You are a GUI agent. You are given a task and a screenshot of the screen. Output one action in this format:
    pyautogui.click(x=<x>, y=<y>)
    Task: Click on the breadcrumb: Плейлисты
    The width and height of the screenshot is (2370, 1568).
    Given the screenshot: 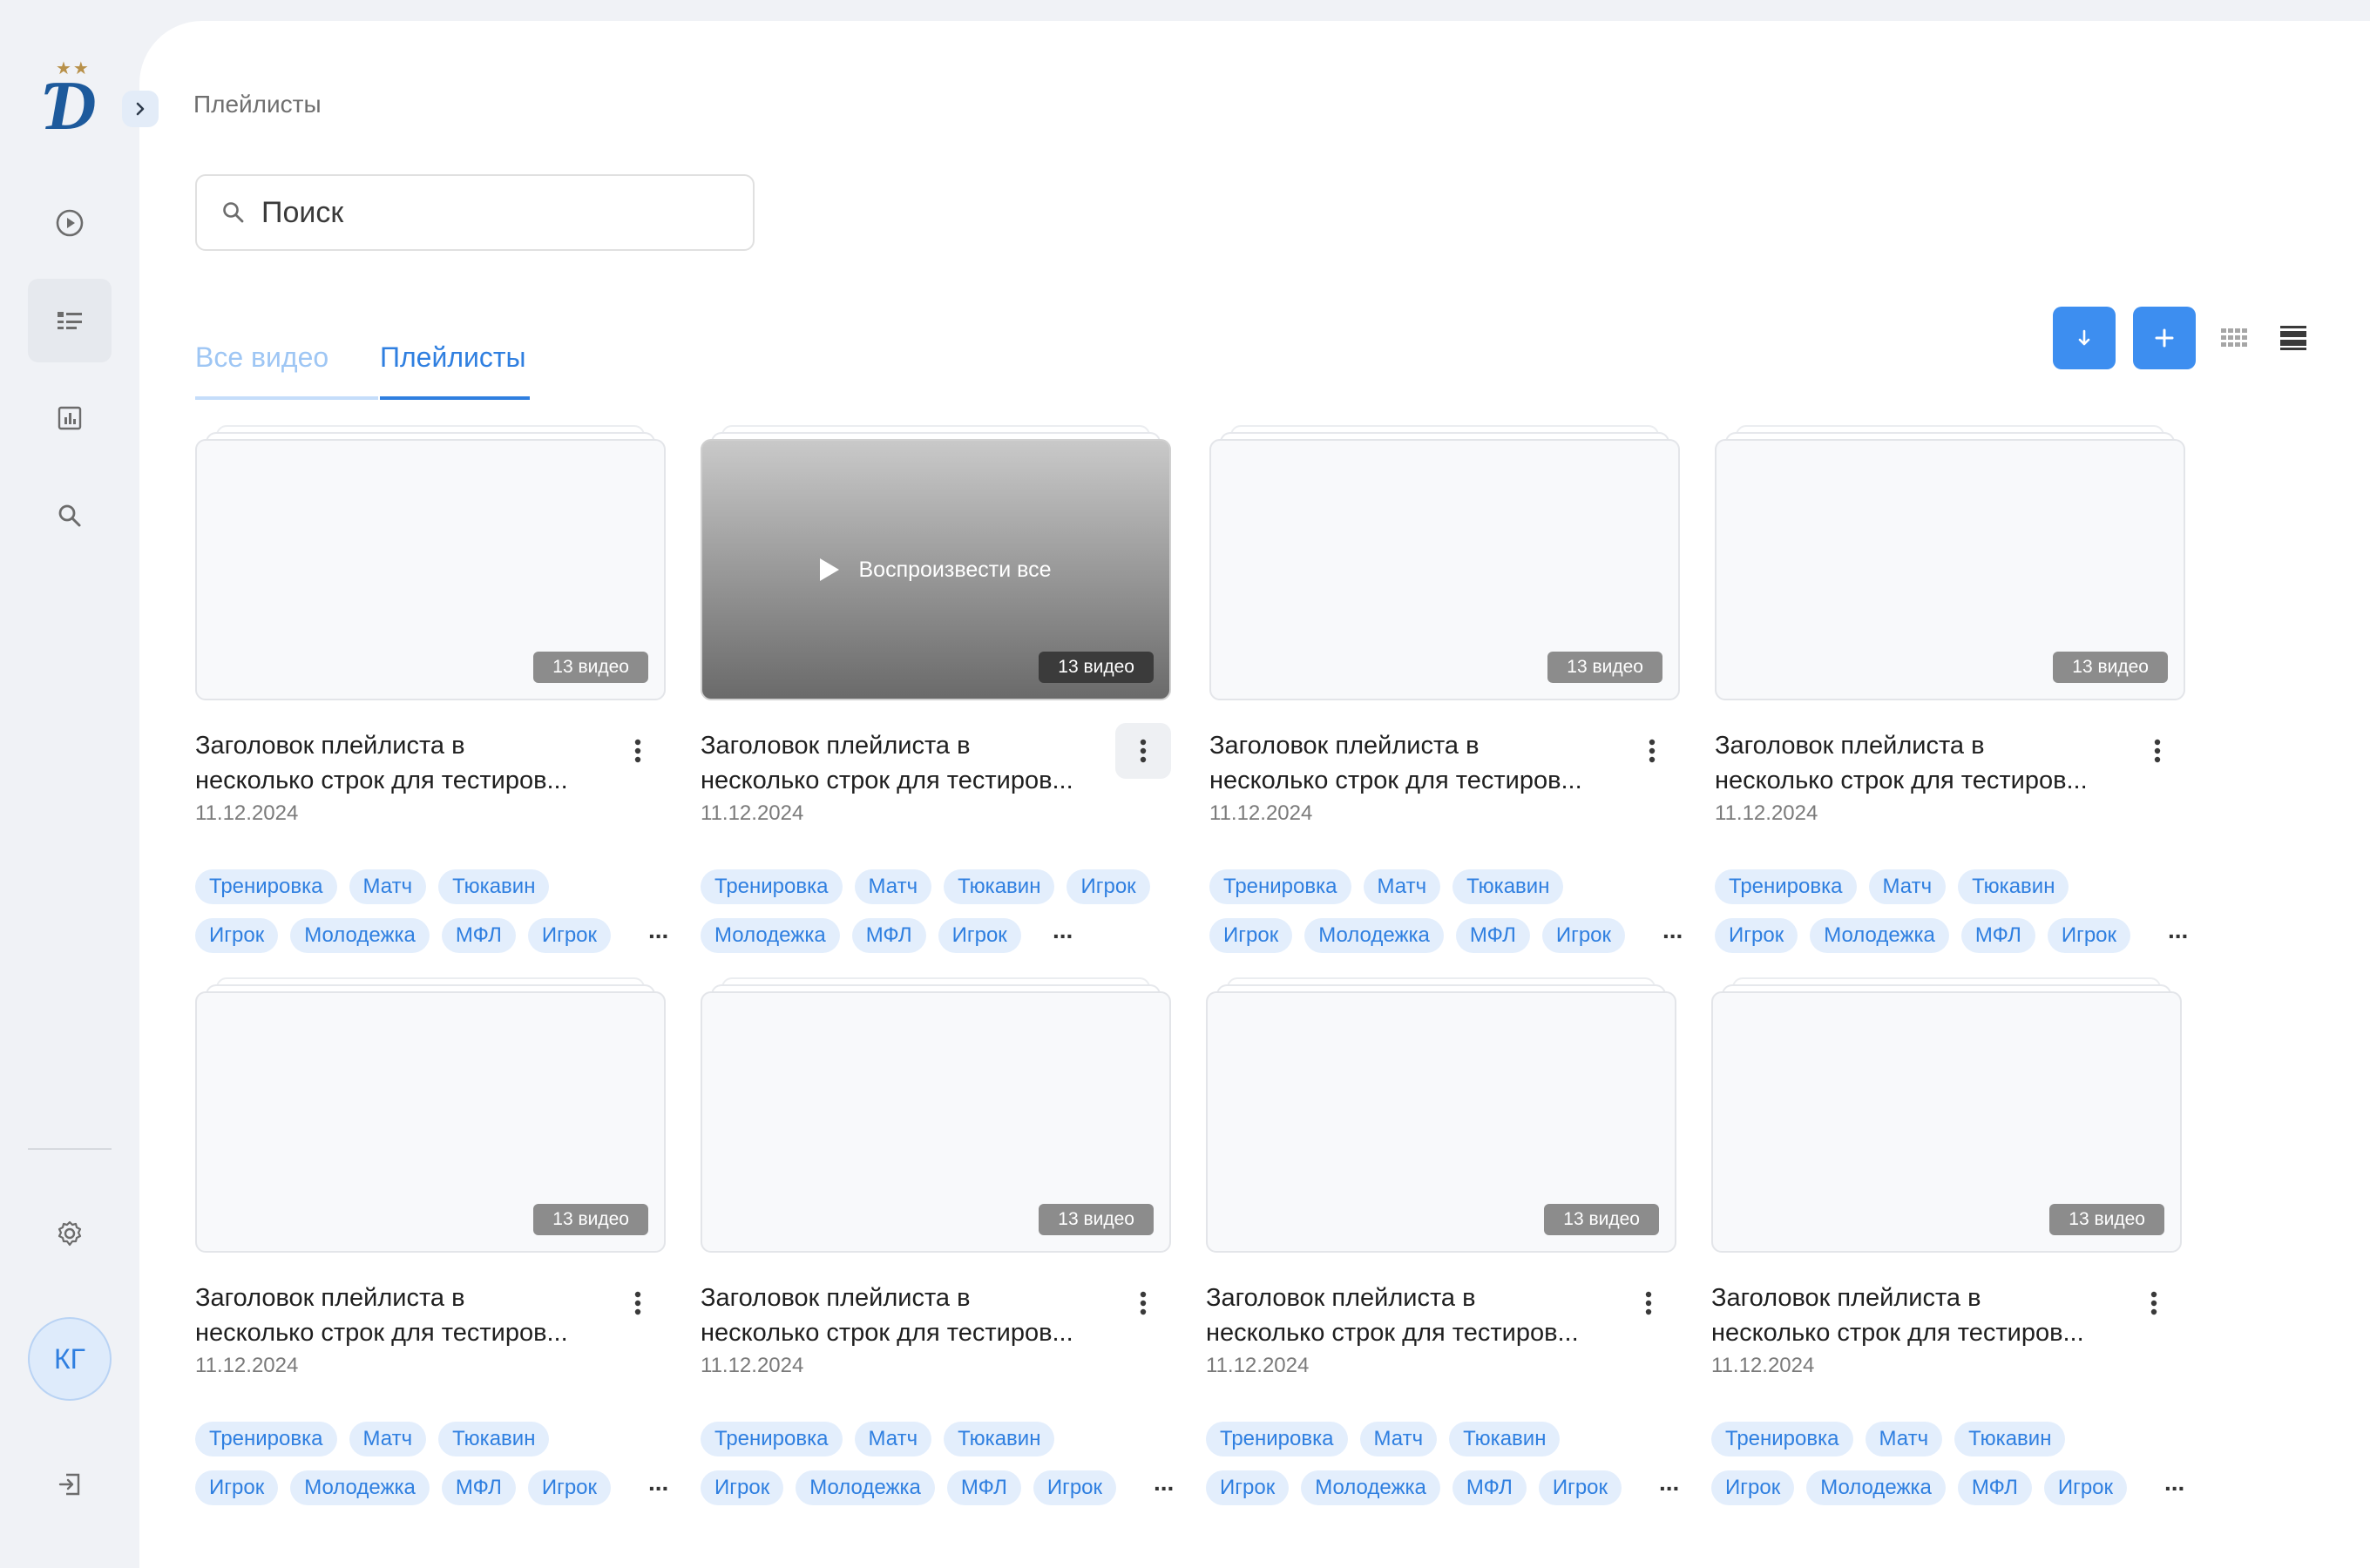 What is the action you would take?
    pyautogui.click(x=257, y=104)
    